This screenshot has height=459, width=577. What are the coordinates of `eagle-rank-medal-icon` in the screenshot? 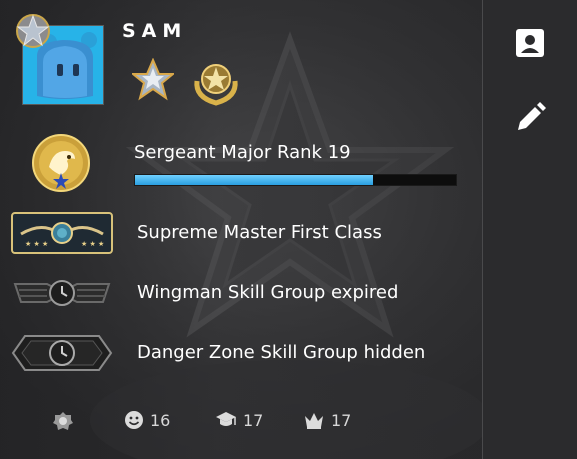 It's located at (61, 163).